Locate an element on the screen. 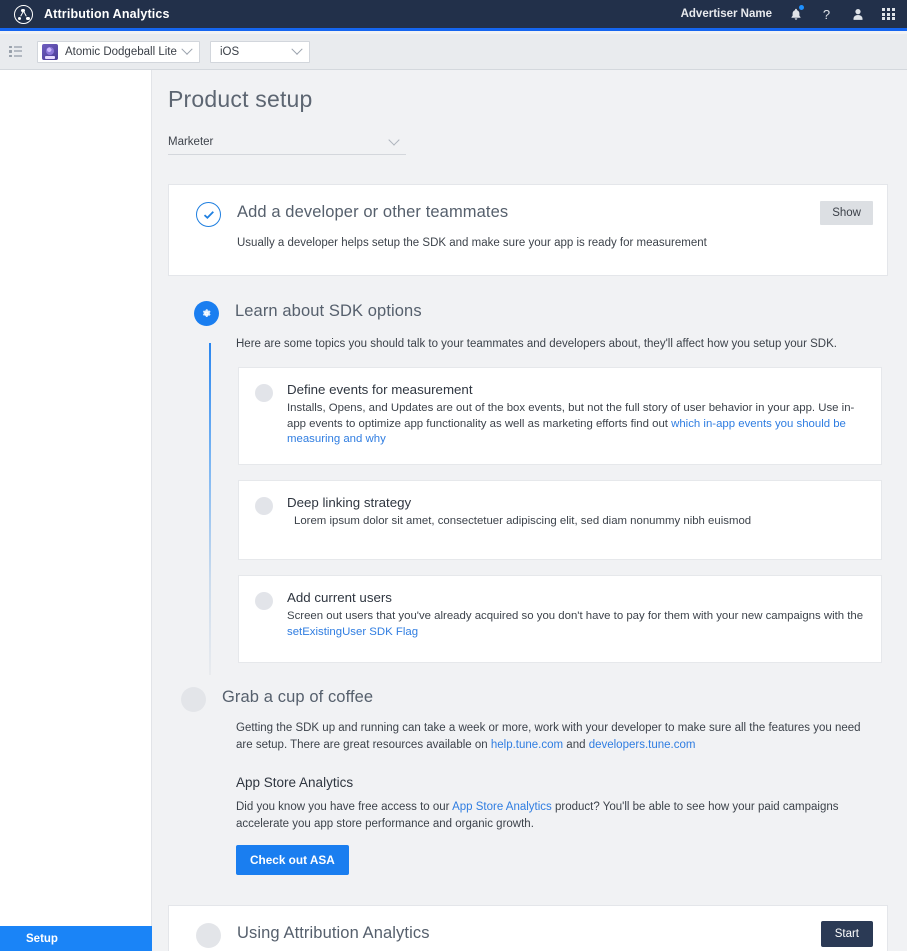  subcard-title: Define events for measurement is located at coordinates (380, 389).